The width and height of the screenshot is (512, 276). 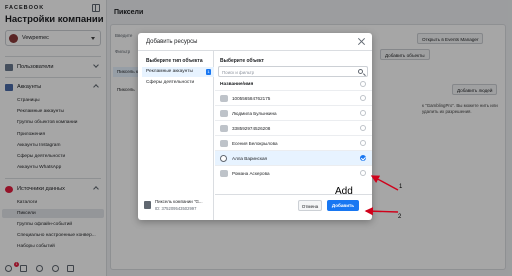 What do you see at coordinates (170, 82) in the screenshot?
I see `object-type-label: Сферы деятельности` at bounding box center [170, 82].